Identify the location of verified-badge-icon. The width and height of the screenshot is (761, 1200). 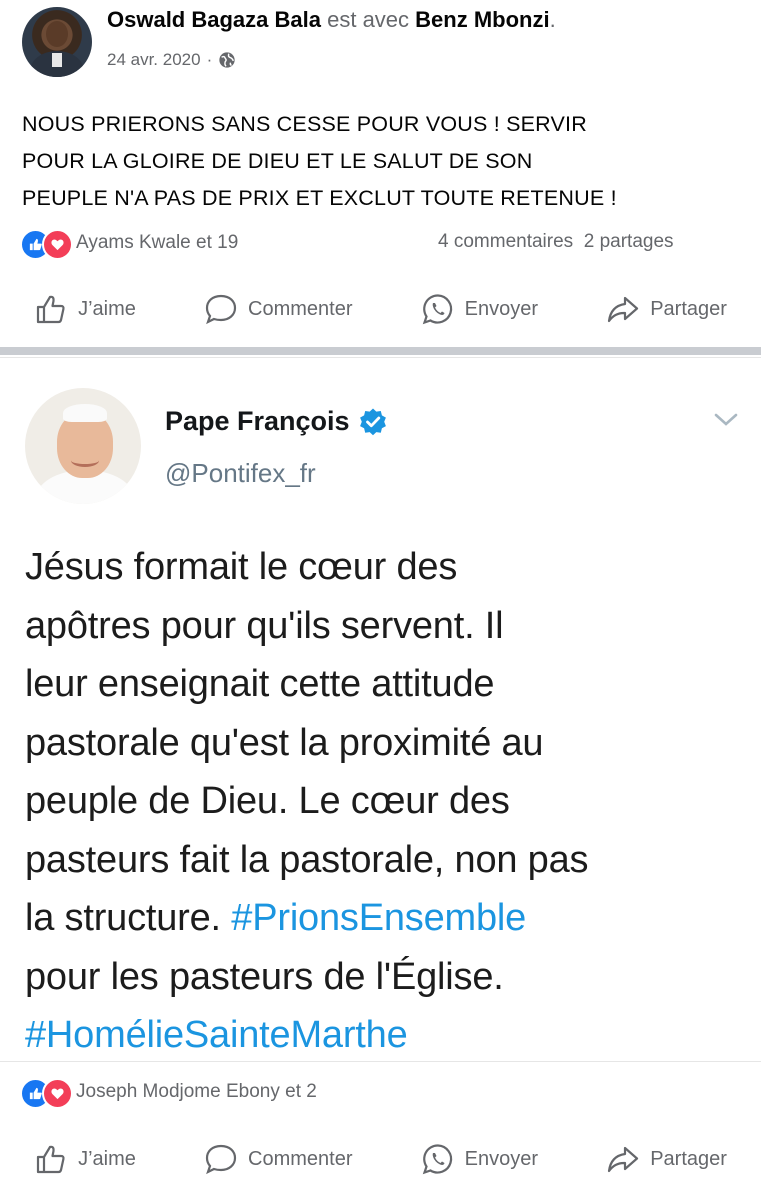
(372, 421).